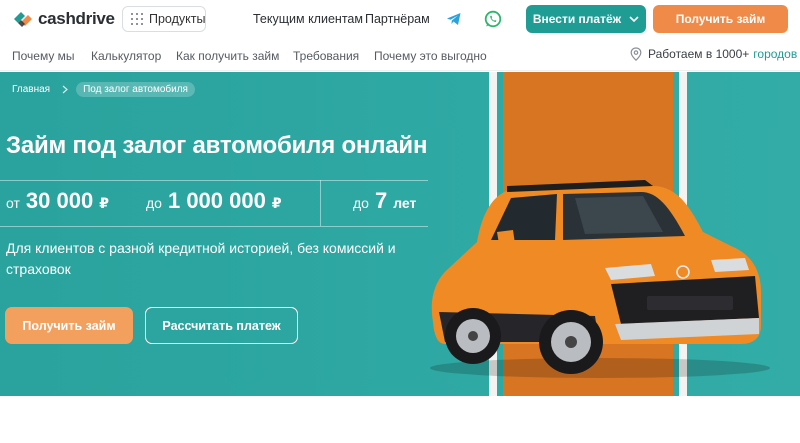  Describe the element at coordinates (699, 54) in the screenshot. I see `geo-text: Работаем в 1000+` at that location.